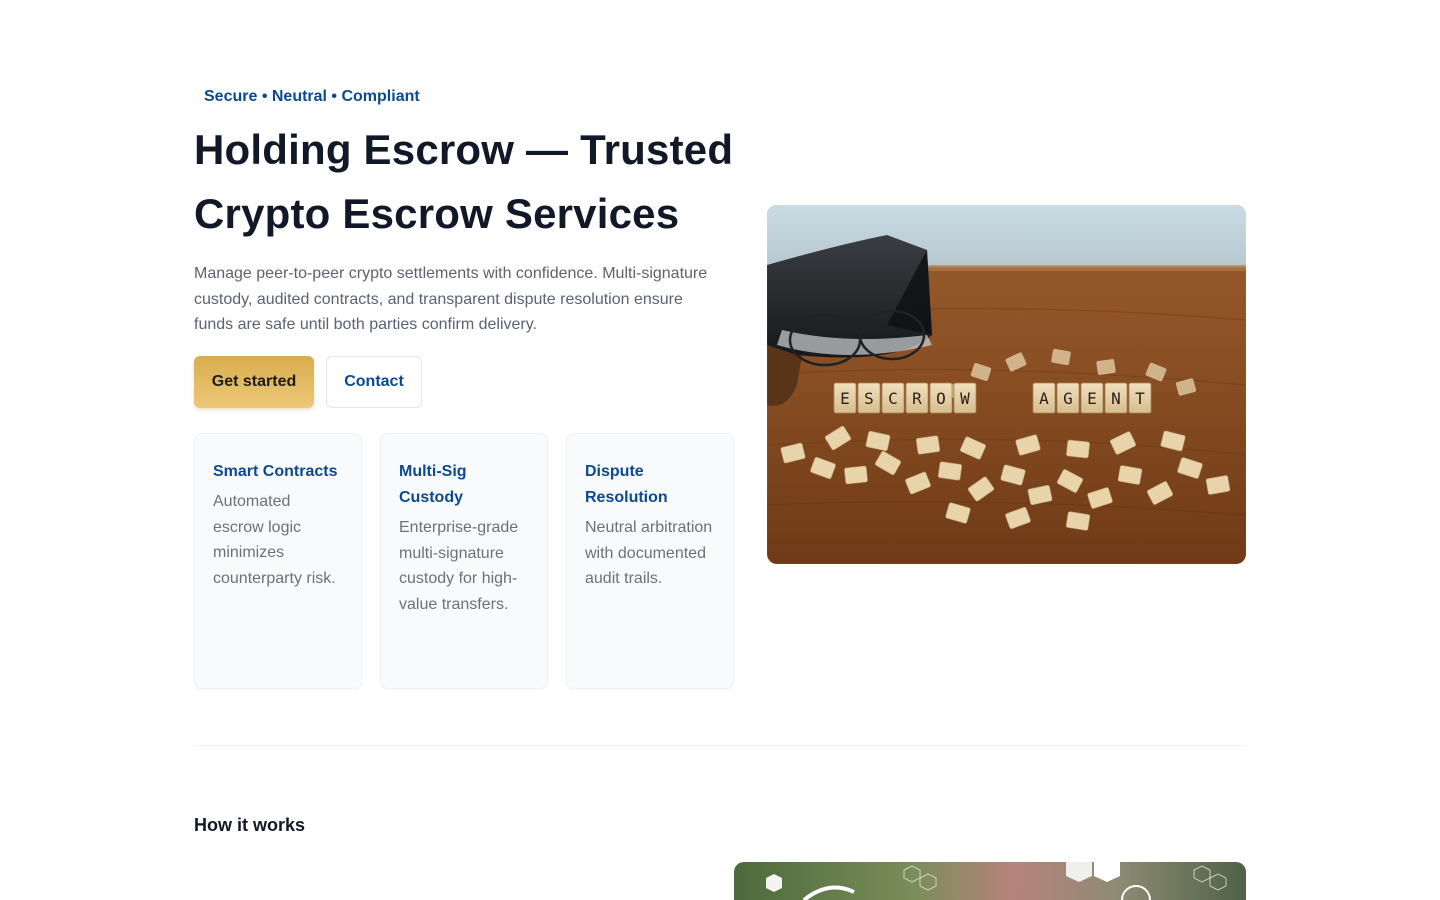  Describe the element at coordinates (869, 398) in the screenshot. I see `tile-letter: S` at that location.